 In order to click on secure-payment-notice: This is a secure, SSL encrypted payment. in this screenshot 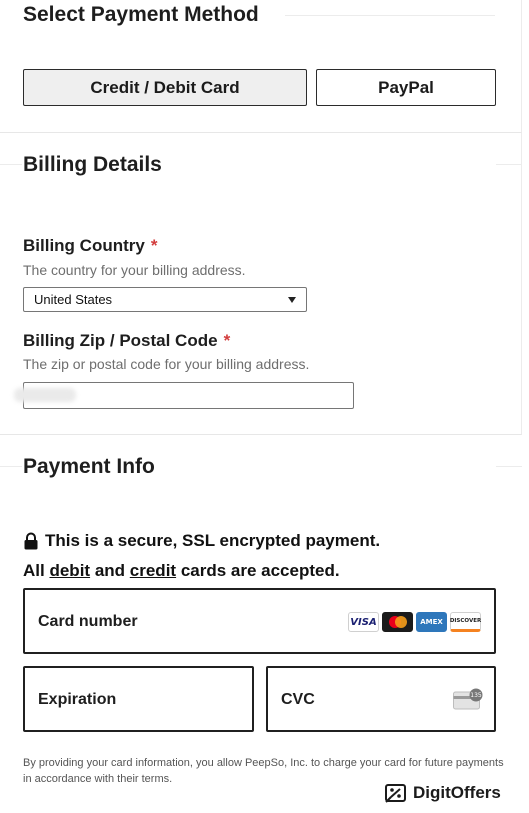, I will do `click(201, 541)`.